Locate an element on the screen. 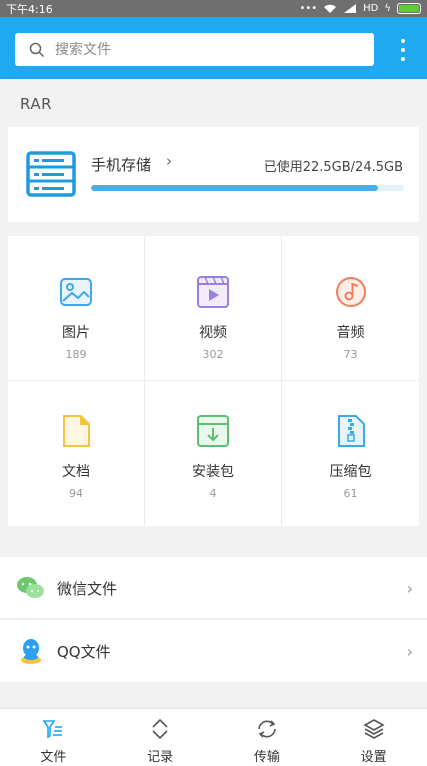 The image size is (427, 766). category-images: 图片 189 is located at coordinates (76, 308).